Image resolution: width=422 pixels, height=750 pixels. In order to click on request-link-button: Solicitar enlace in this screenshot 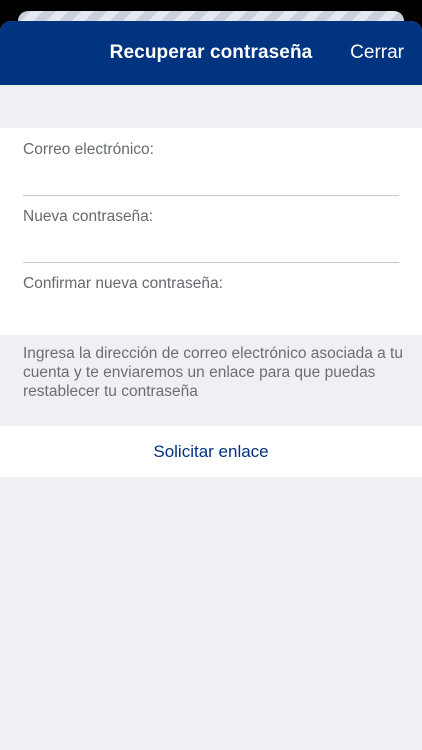, I will do `click(211, 451)`.